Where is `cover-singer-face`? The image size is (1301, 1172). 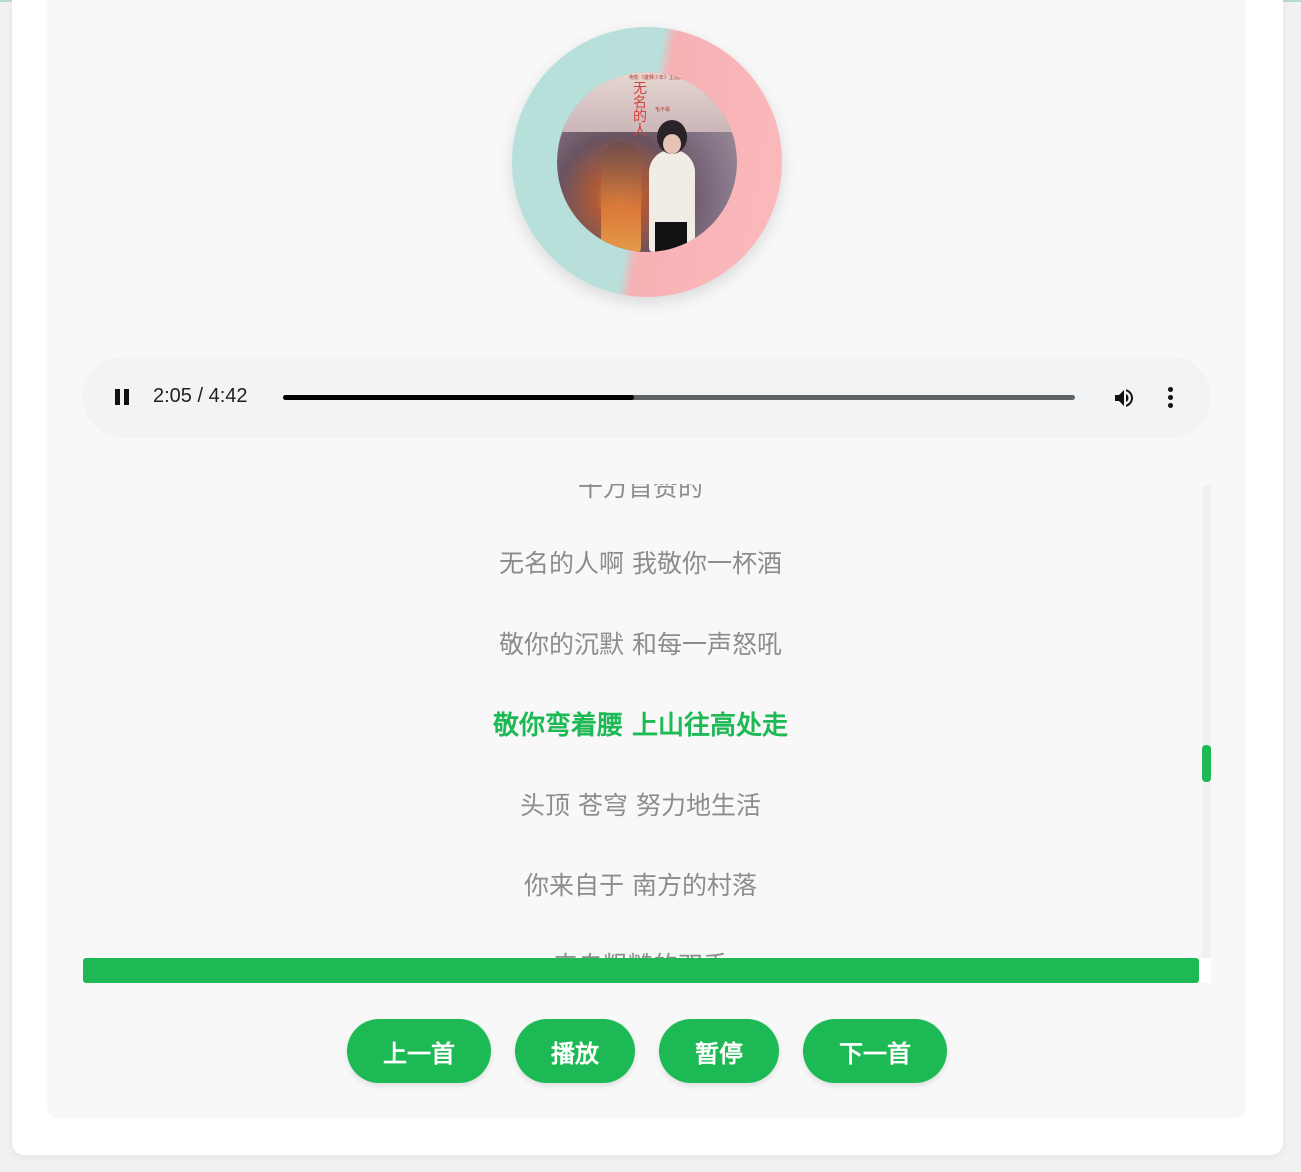
cover-singer-face is located at coordinates (672, 144).